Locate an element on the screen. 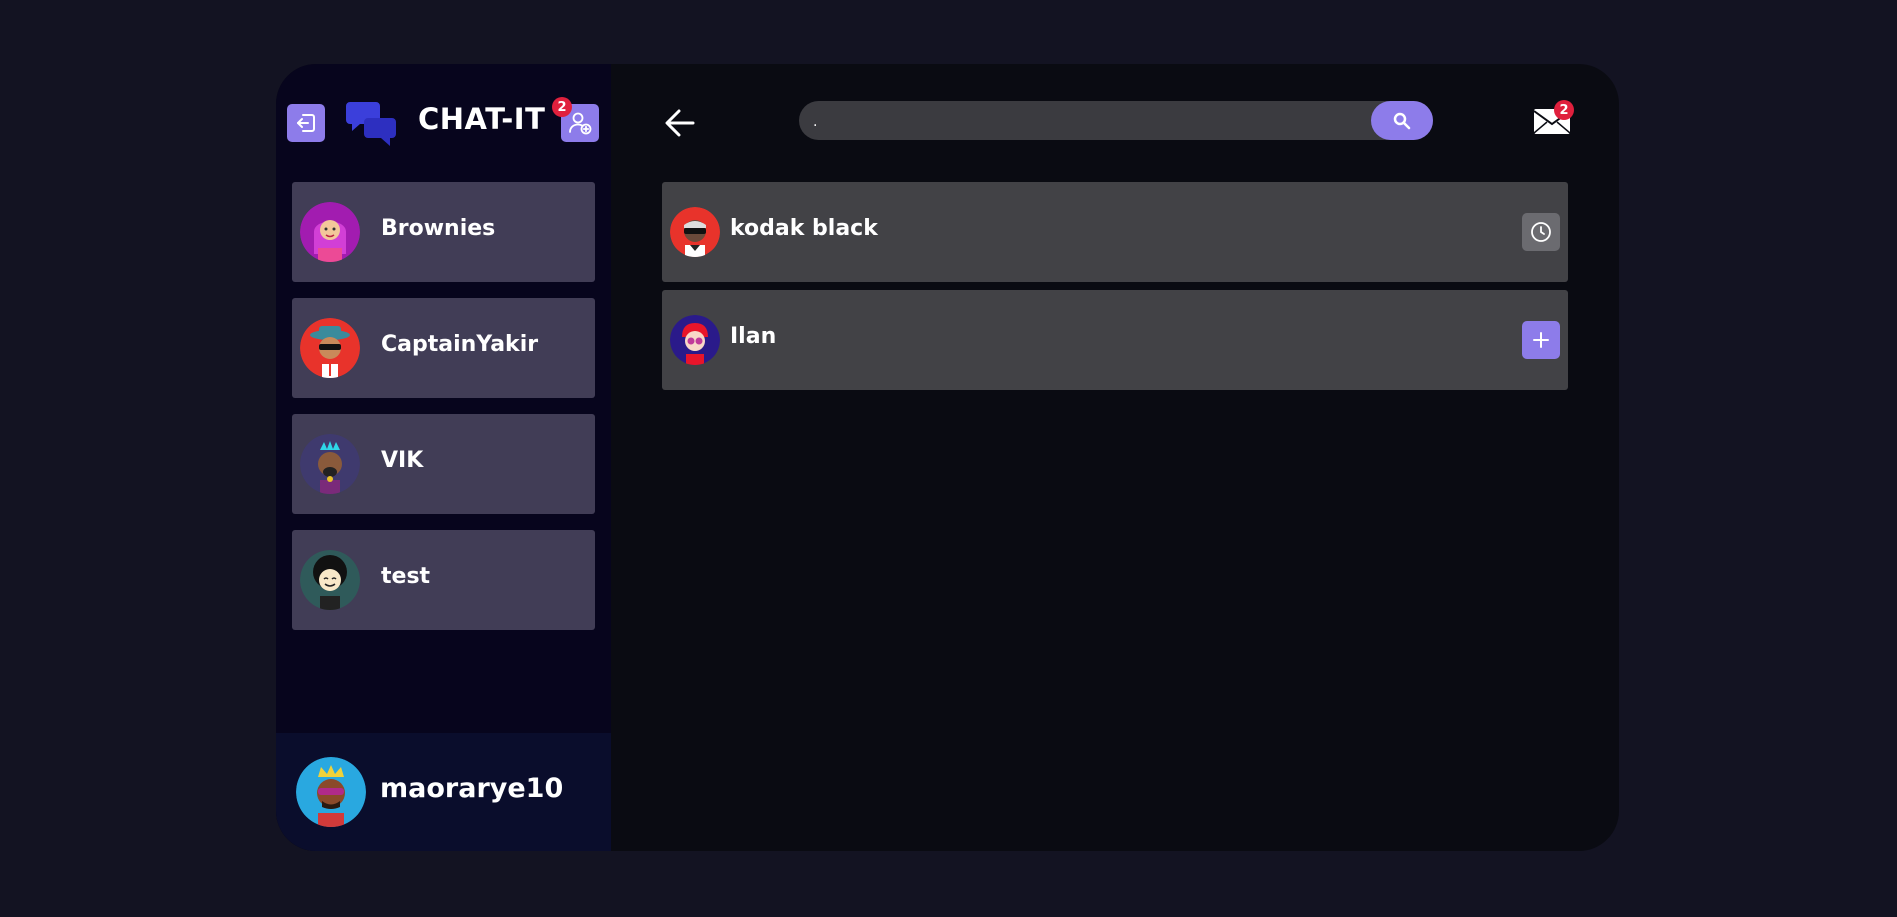 The image size is (1897, 917). search-button is located at coordinates (1402, 120).